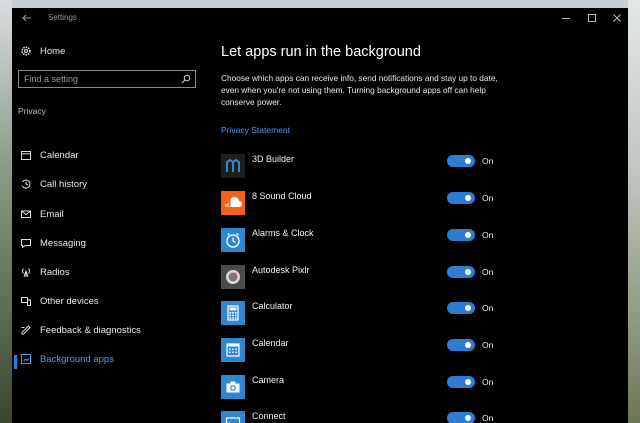  What do you see at coordinates (371, 202) in the screenshot?
I see `app-row: 8 Sound Cloud On` at bounding box center [371, 202].